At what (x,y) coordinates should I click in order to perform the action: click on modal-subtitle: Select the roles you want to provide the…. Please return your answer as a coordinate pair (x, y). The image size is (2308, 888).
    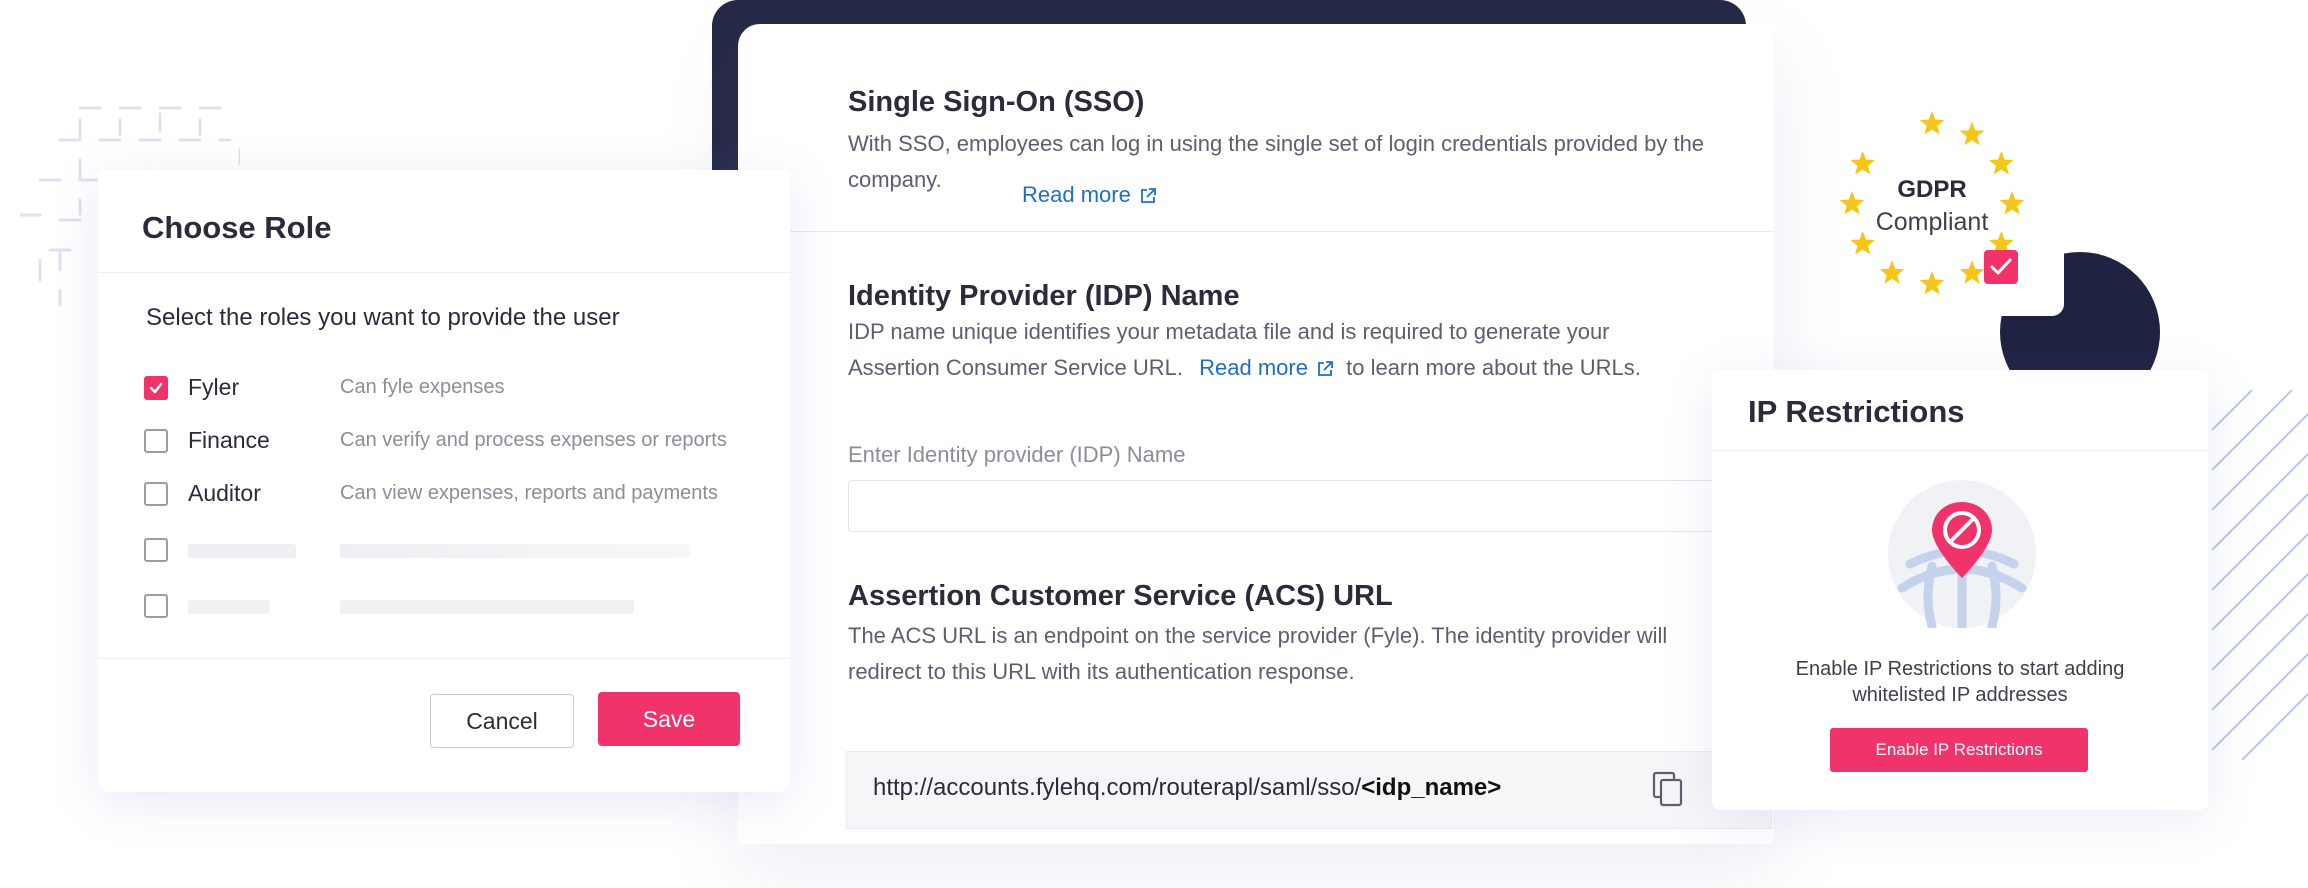
    Looking at the image, I should click on (383, 317).